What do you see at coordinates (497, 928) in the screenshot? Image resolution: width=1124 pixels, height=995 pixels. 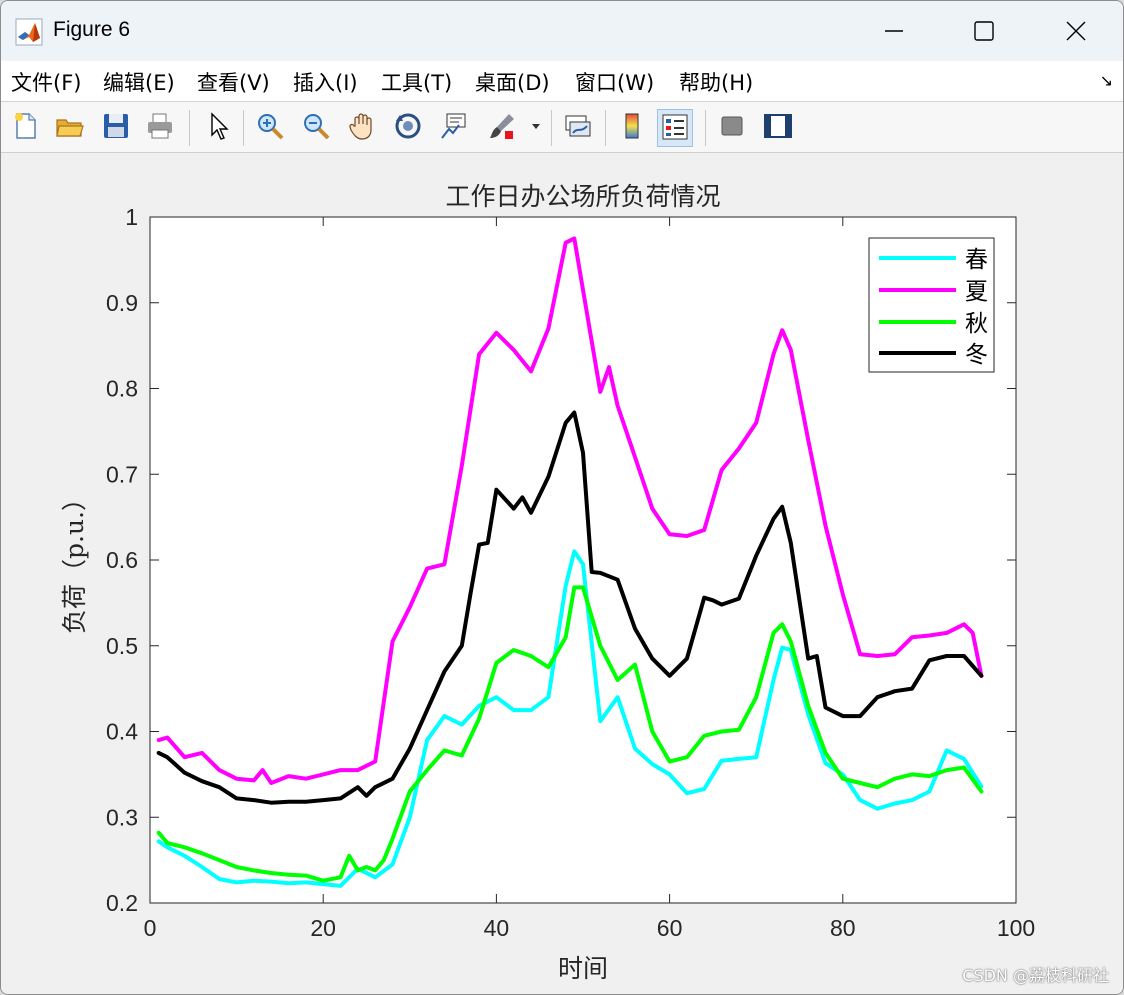 I see `x-tick-label: 40` at bounding box center [497, 928].